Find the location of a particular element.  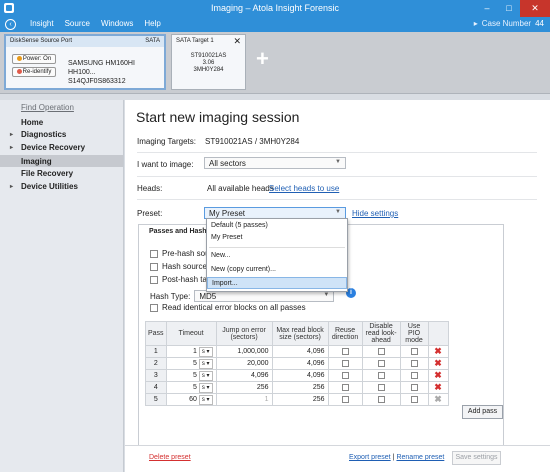

menu-source: Source is located at coordinates (77, 23).